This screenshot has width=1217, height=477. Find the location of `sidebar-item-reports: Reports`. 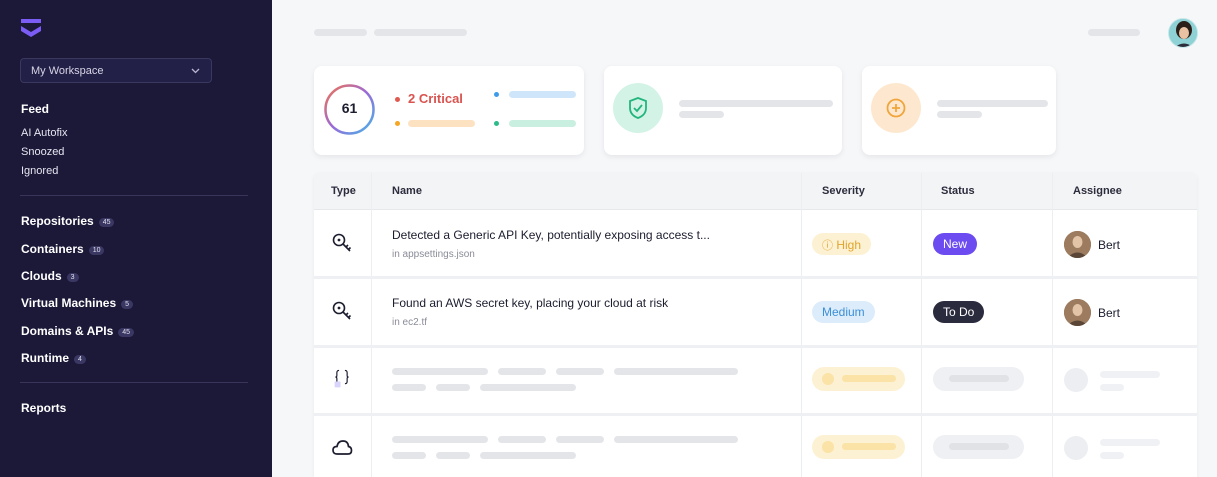

sidebar-item-reports: Reports is located at coordinates (43, 408).